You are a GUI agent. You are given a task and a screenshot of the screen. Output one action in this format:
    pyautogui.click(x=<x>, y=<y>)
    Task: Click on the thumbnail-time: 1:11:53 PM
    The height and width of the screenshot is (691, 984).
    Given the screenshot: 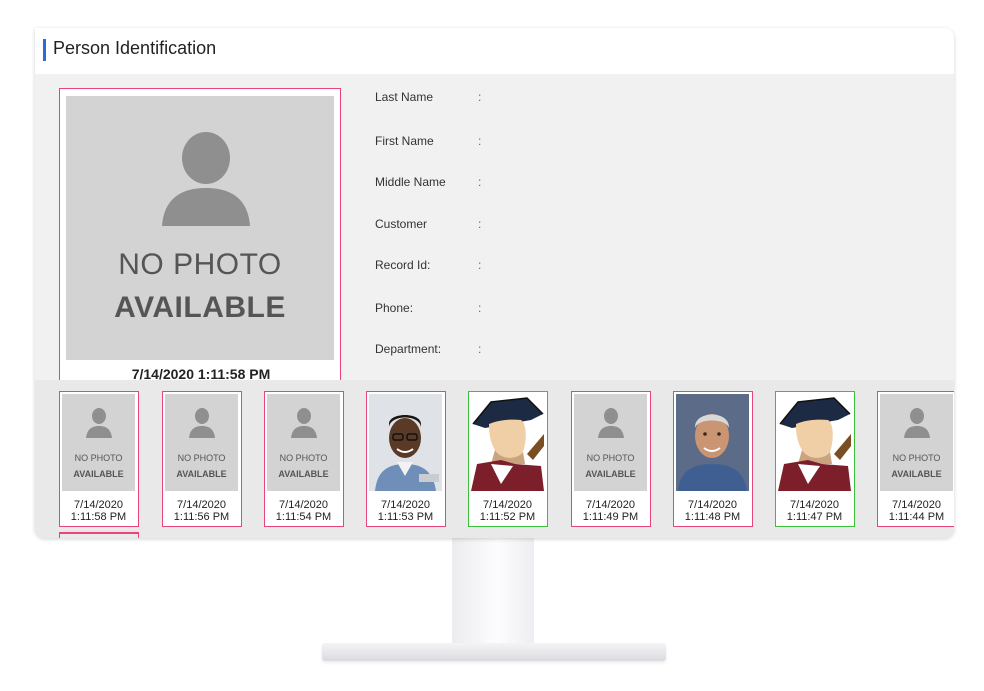 What is the action you would take?
    pyautogui.click(x=405, y=517)
    